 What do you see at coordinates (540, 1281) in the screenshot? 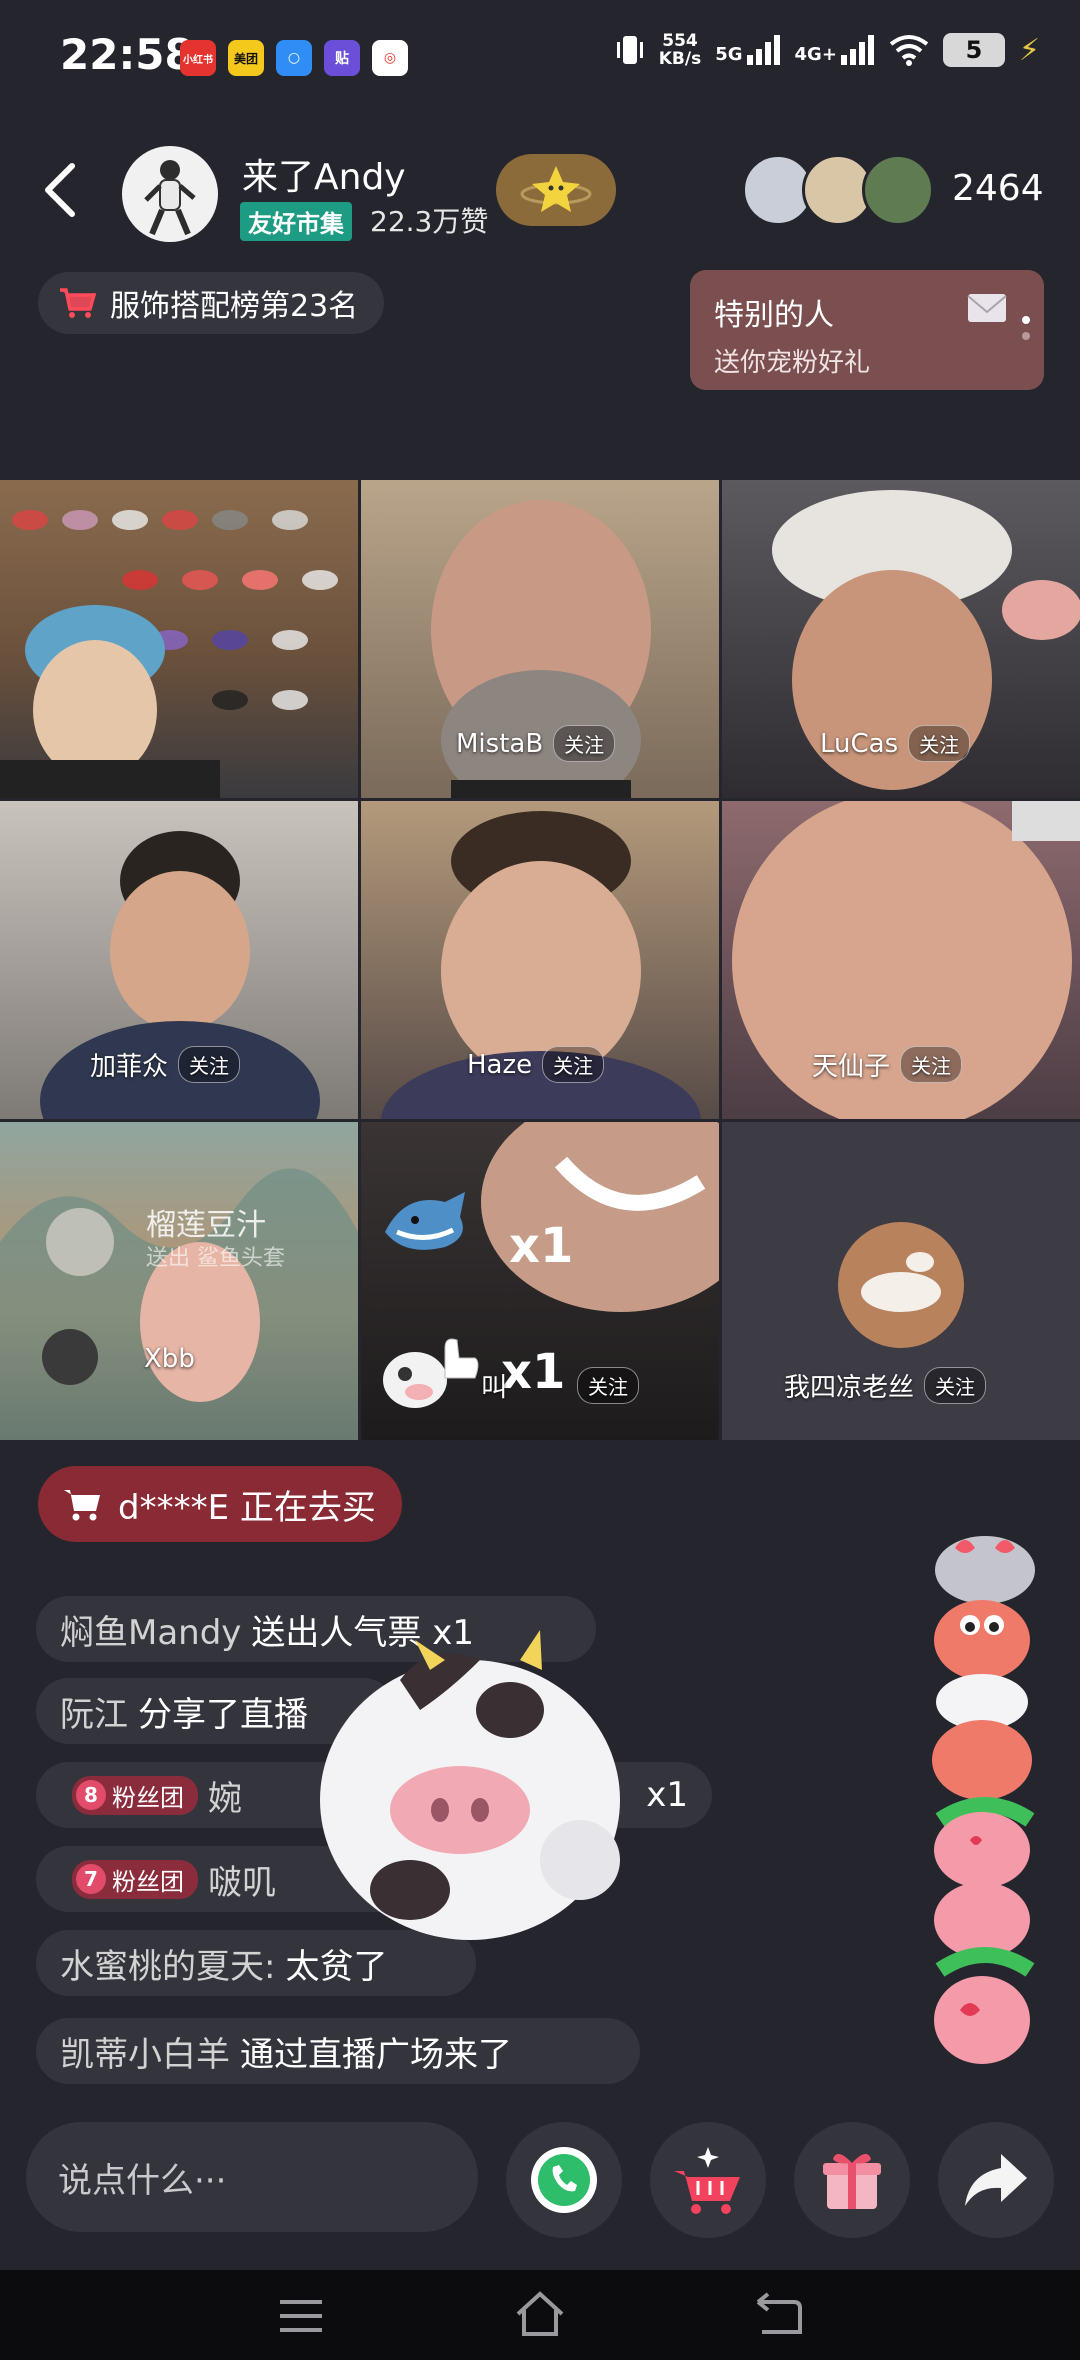
I see `video-tile-jiao: x1 x1 叫 关注` at bounding box center [540, 1281].